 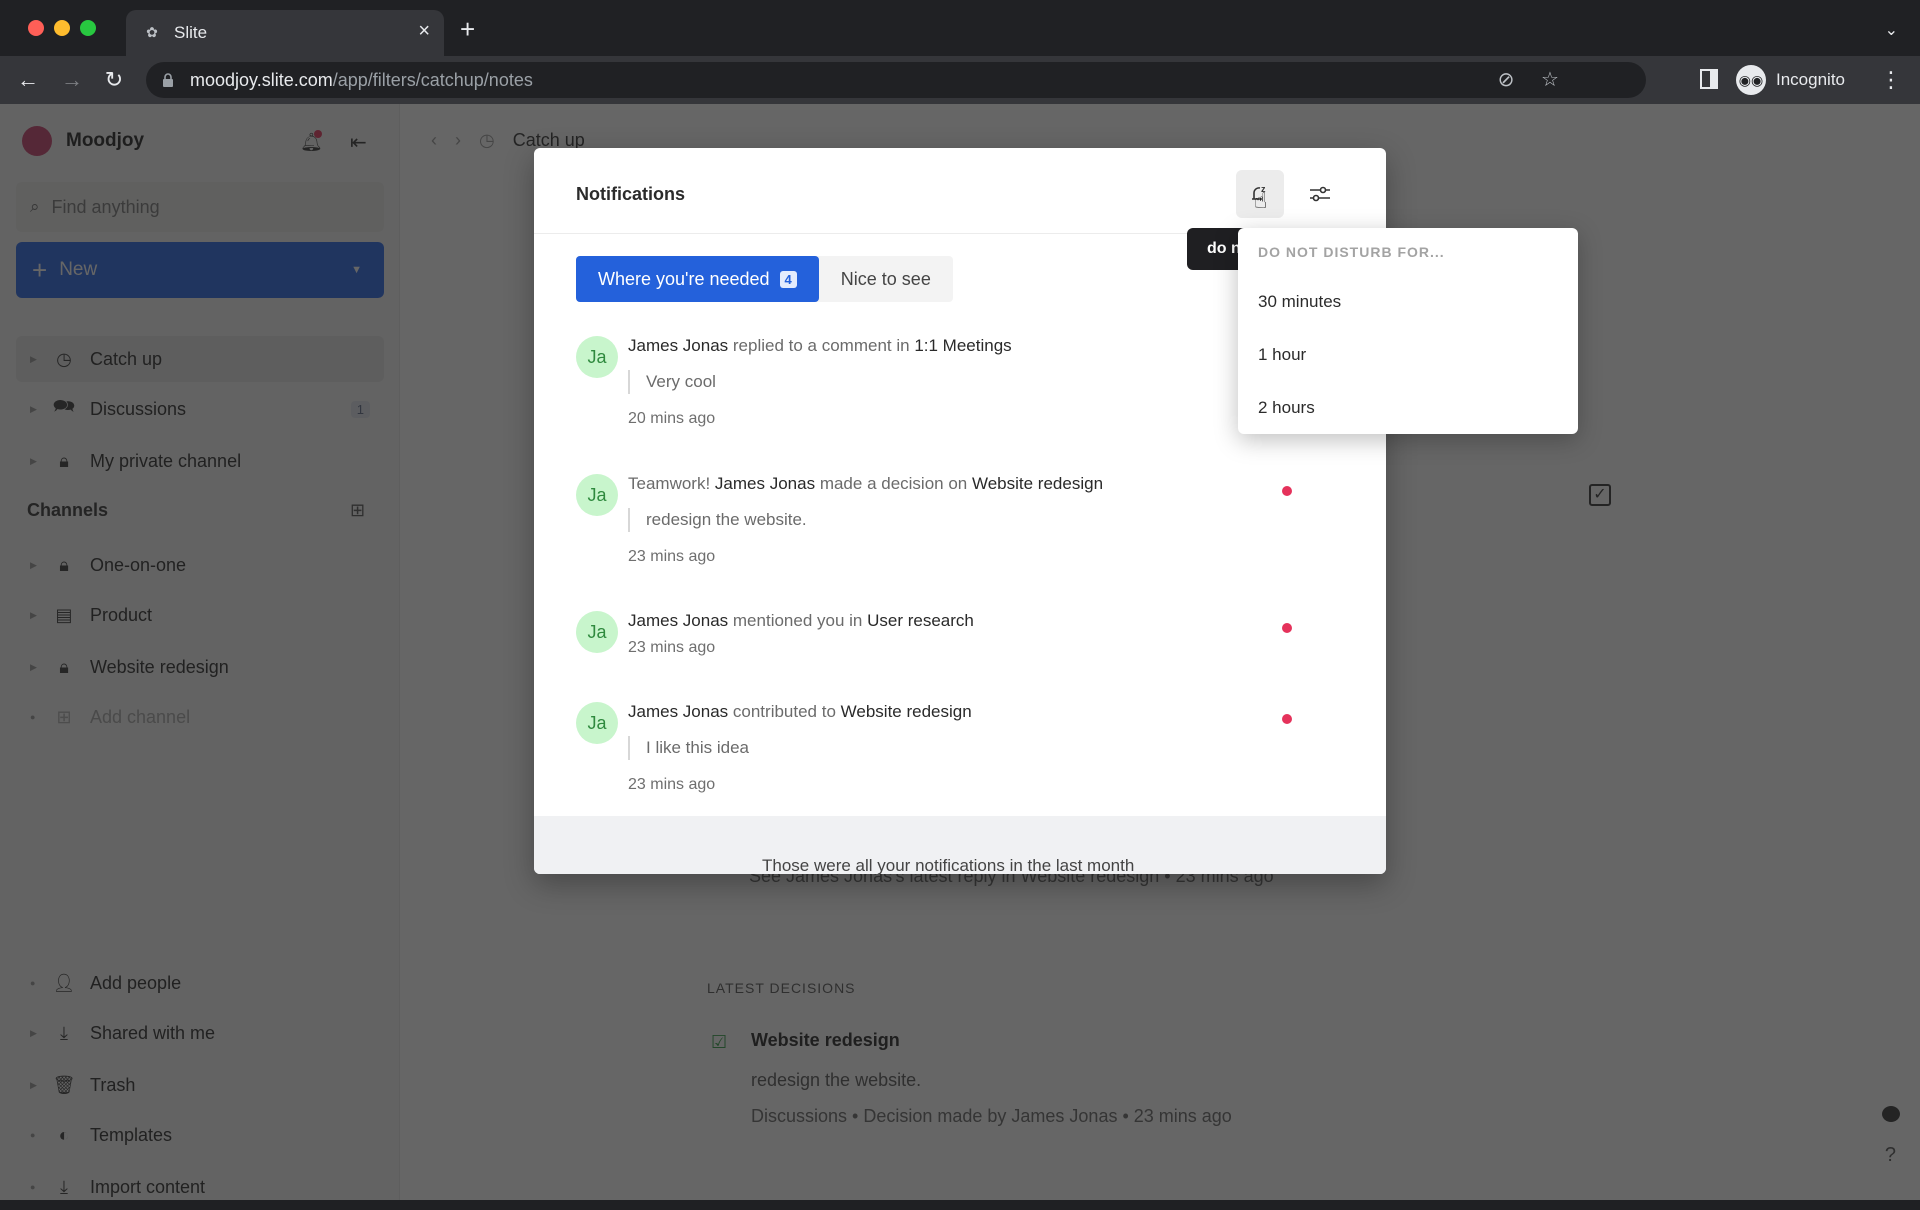 I want to click on tab-nice-to-see: Nice to see, so click(x=886, y=279).